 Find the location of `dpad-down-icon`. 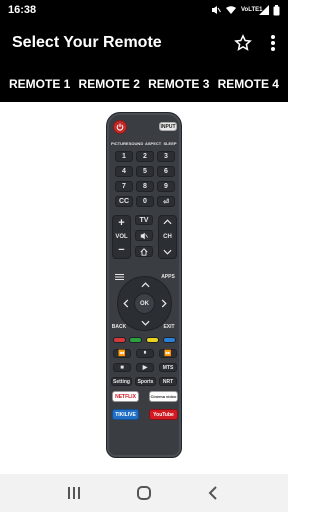

dpad-down-icon is located at coordinates (145, 323).